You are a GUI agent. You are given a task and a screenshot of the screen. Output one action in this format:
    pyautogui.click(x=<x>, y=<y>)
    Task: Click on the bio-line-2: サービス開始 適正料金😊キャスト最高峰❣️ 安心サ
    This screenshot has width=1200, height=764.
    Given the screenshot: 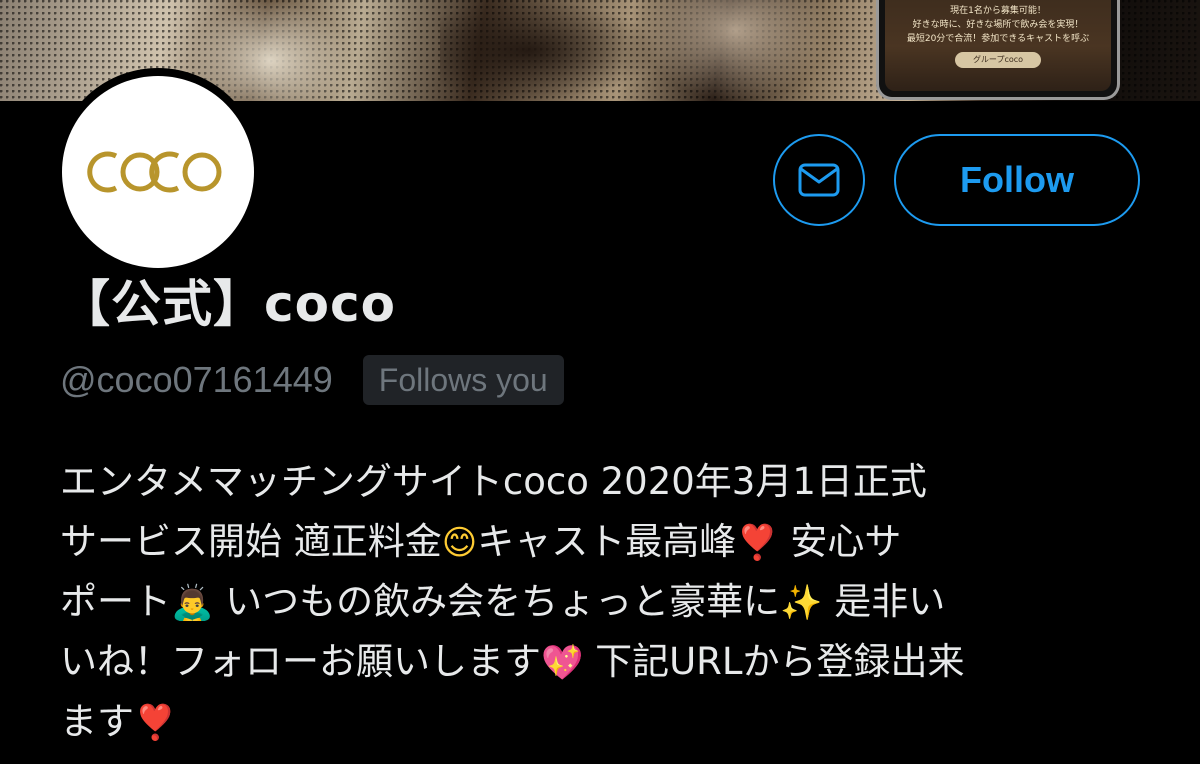 What is the action you would take?
    pyautogui.click(x=615, y=542)
    